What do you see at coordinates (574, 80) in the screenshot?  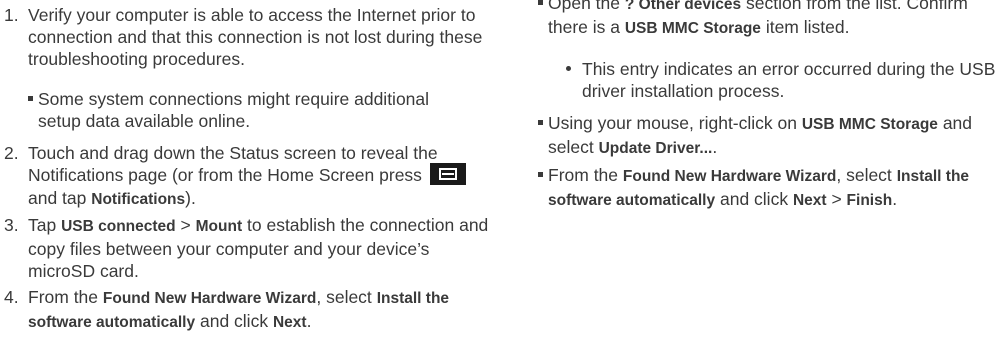 I see `round-bullet-icon` at bounding box center [574, 80].